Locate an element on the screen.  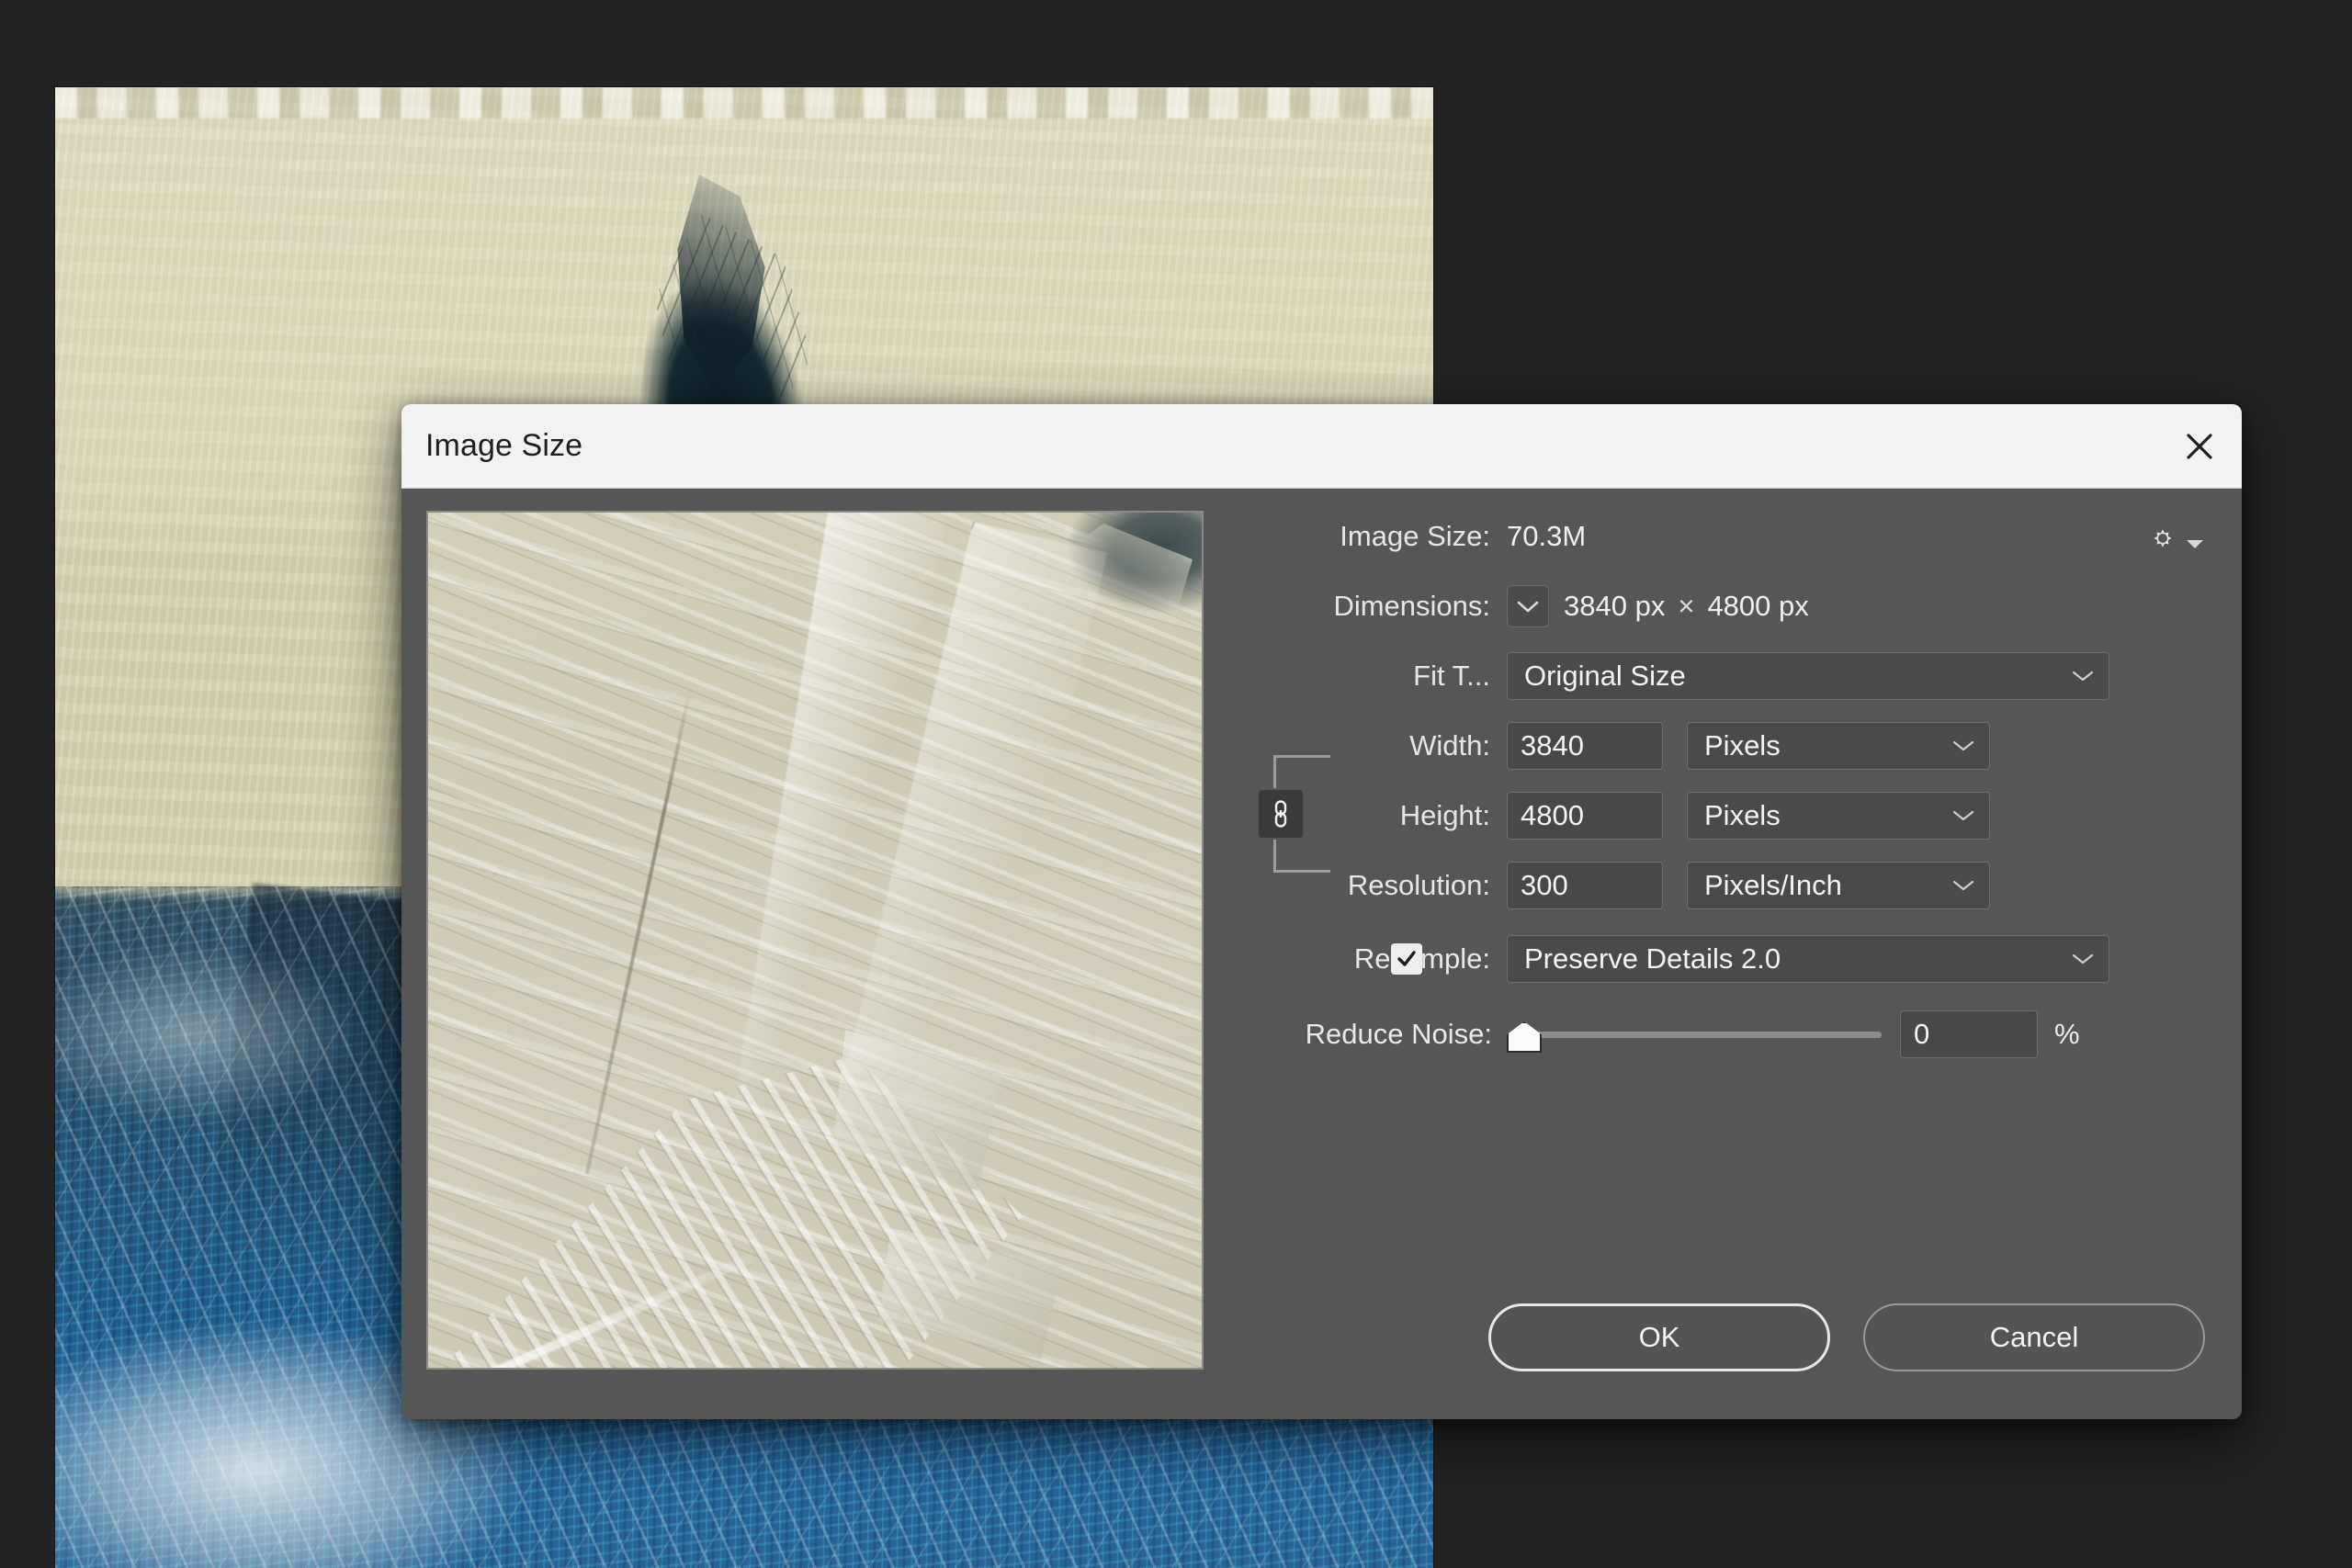
resample-row: Resample: Preserve Details 2.0 is located at coordinates (1704, 959).